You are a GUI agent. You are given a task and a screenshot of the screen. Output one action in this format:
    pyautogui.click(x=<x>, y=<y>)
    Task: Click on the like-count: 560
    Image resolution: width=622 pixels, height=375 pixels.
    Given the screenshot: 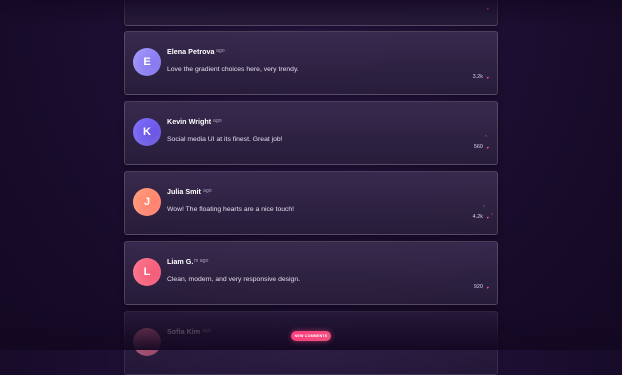 What is the action you would take?
    pyautogui.click(x=478, y=147)
    